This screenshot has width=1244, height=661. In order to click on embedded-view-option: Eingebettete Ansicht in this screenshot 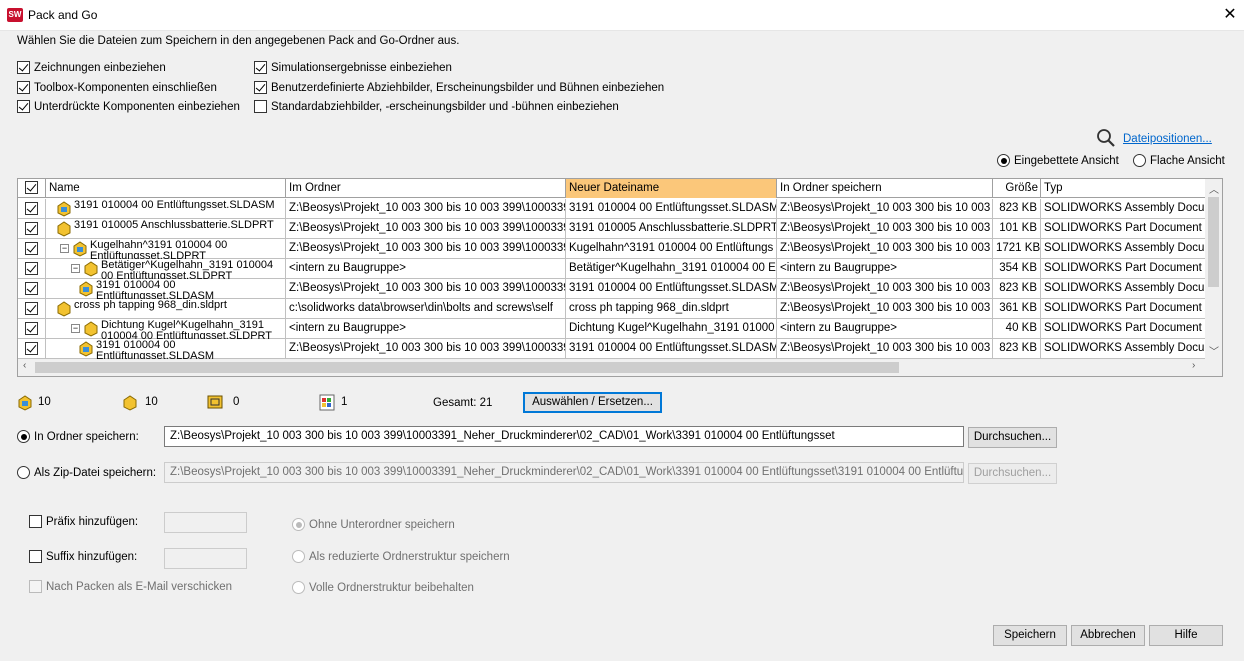, I will do `click(1058, 160)`.